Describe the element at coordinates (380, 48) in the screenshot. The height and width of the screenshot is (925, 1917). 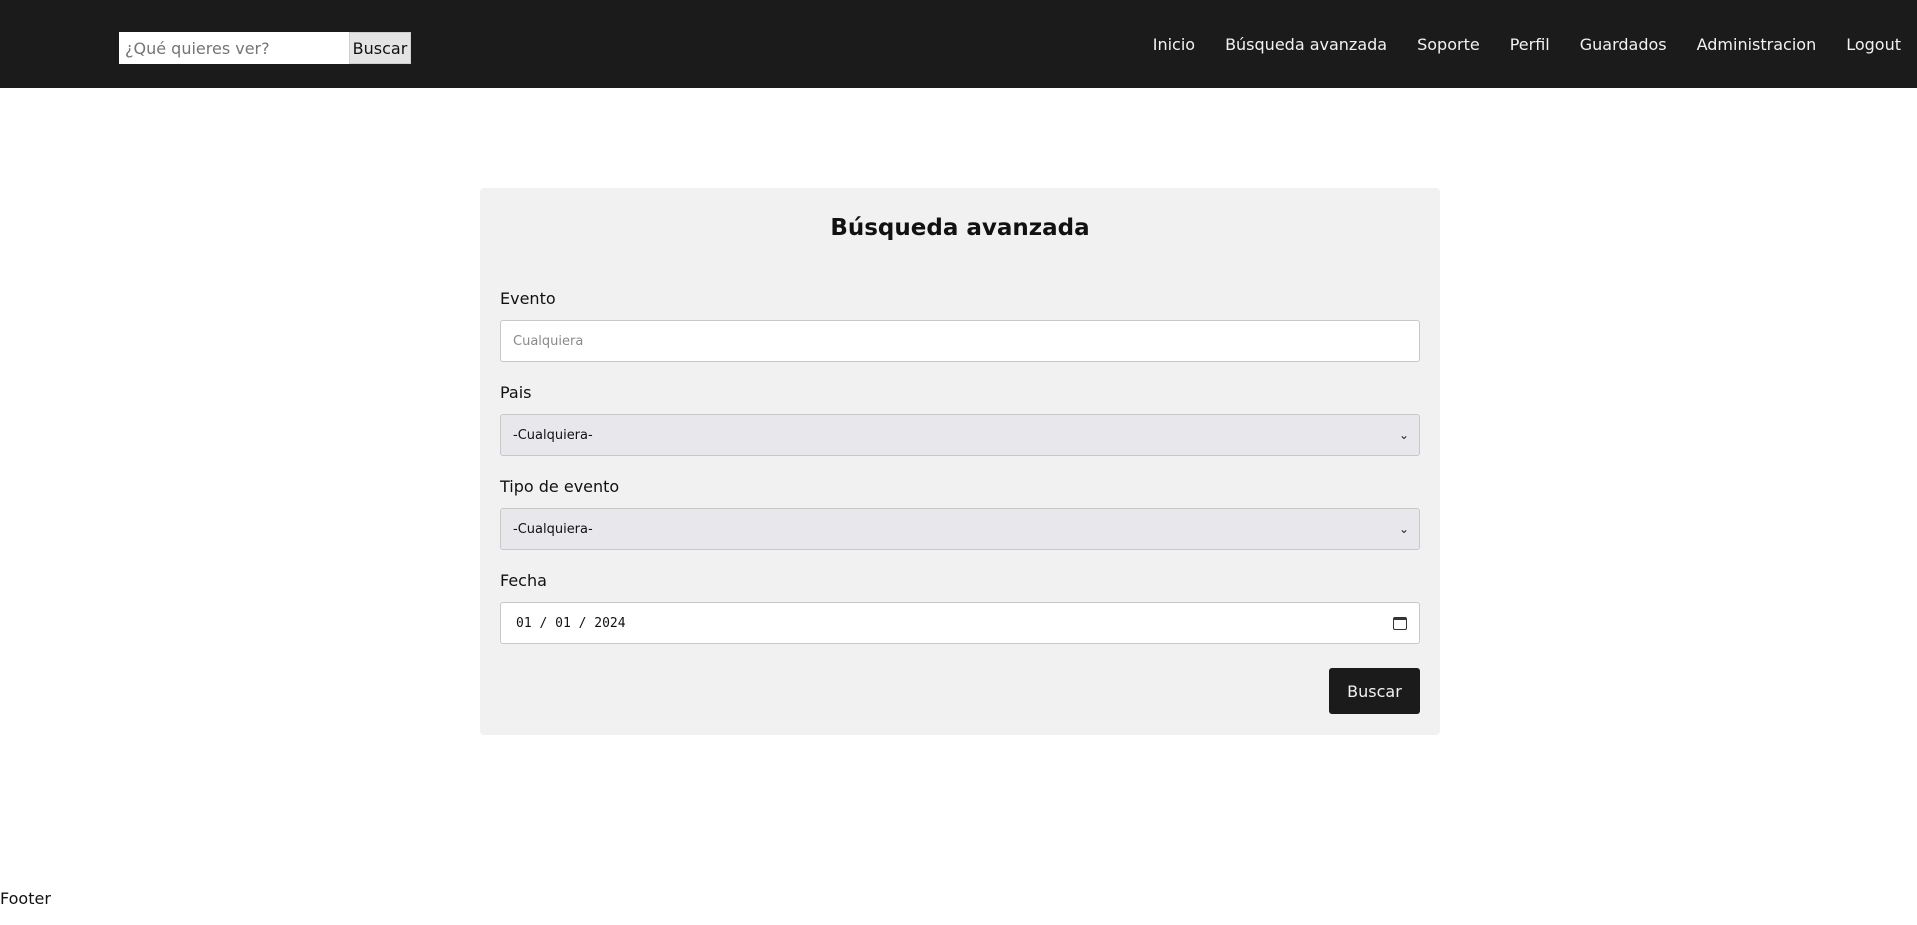
I see `header-search-button: Buscar` at that location.